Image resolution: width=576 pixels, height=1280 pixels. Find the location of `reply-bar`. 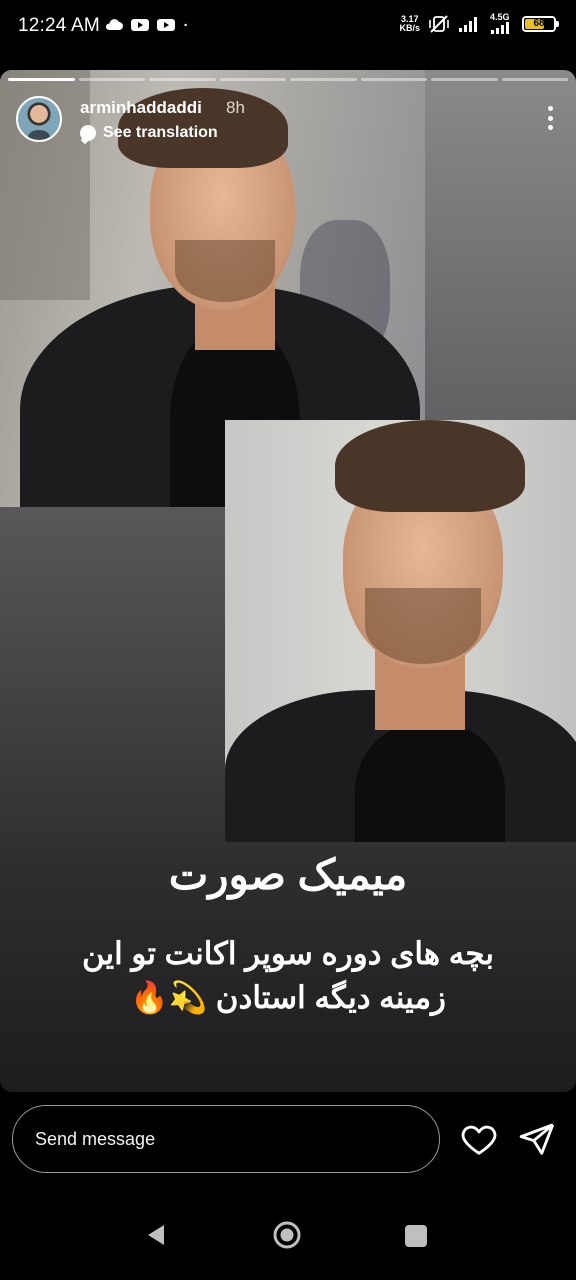

reply-bar is located at coordinates (288, 1142).